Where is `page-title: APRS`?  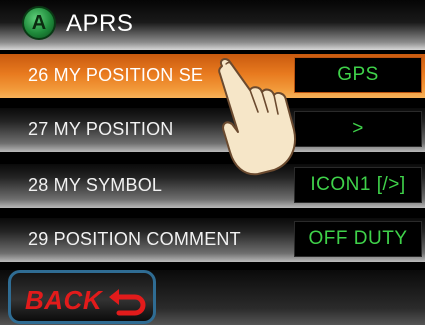 page-title: APRS is located at coordinates (100, 23).